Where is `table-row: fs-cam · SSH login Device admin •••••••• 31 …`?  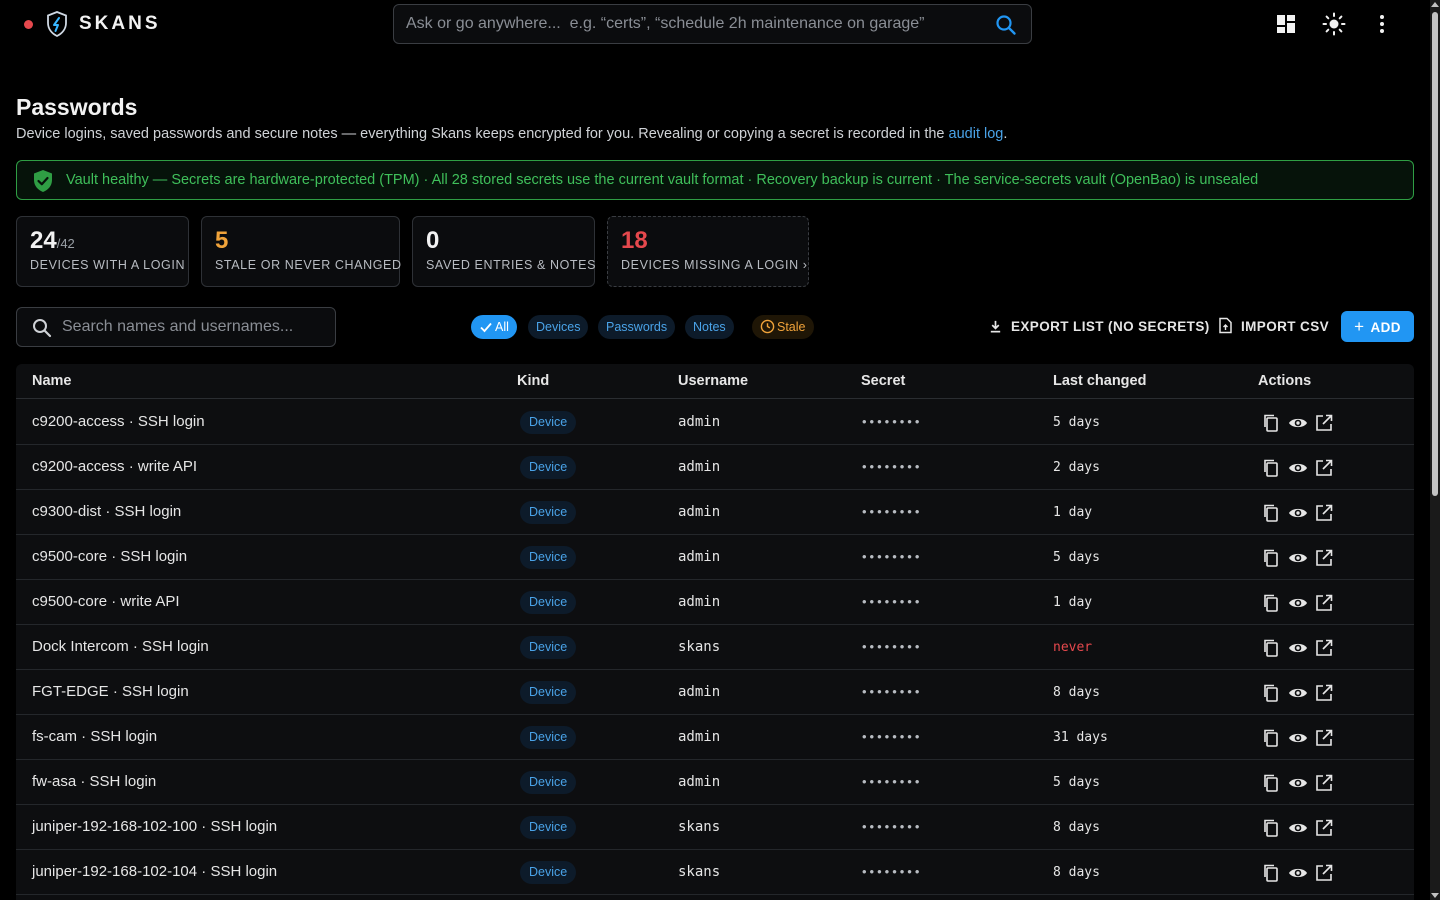
table-row: fs-cam · SSH login Device admin •••••••• 31 … is located at coordinates (715, 737).